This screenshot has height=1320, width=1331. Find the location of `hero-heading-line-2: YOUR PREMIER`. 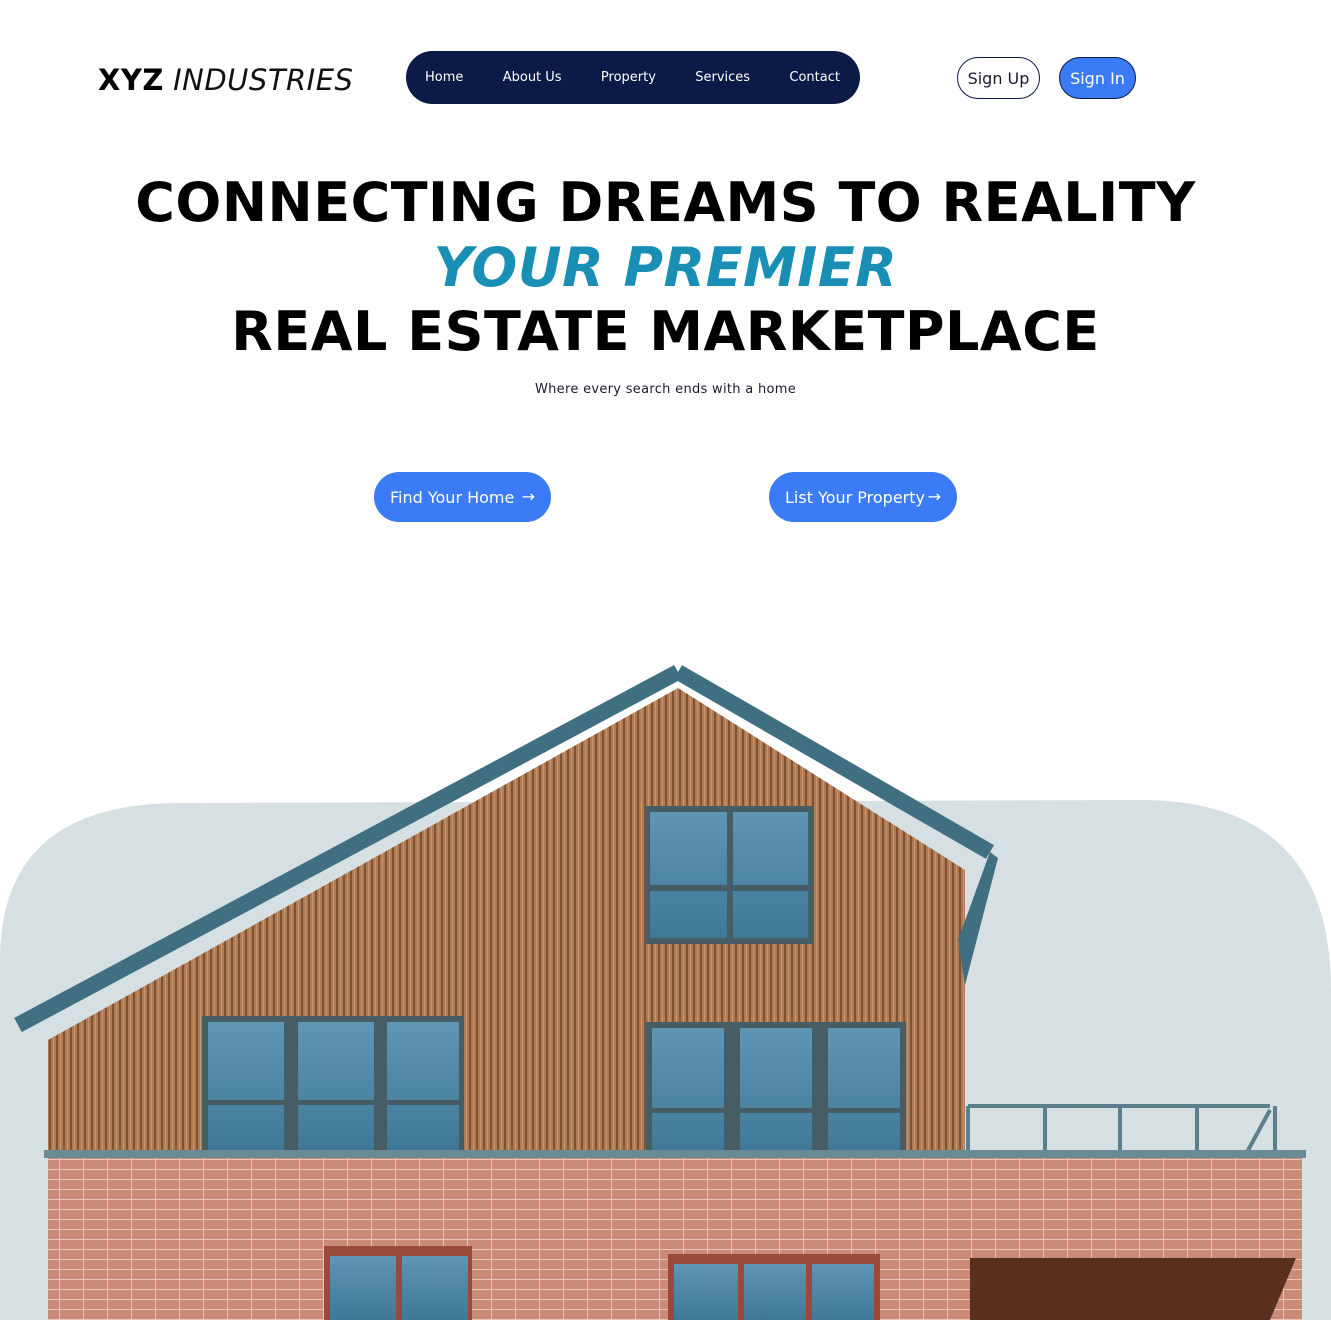

hero-heading-line-2: YOUR PREMIER is located at coordinates (665, 267).